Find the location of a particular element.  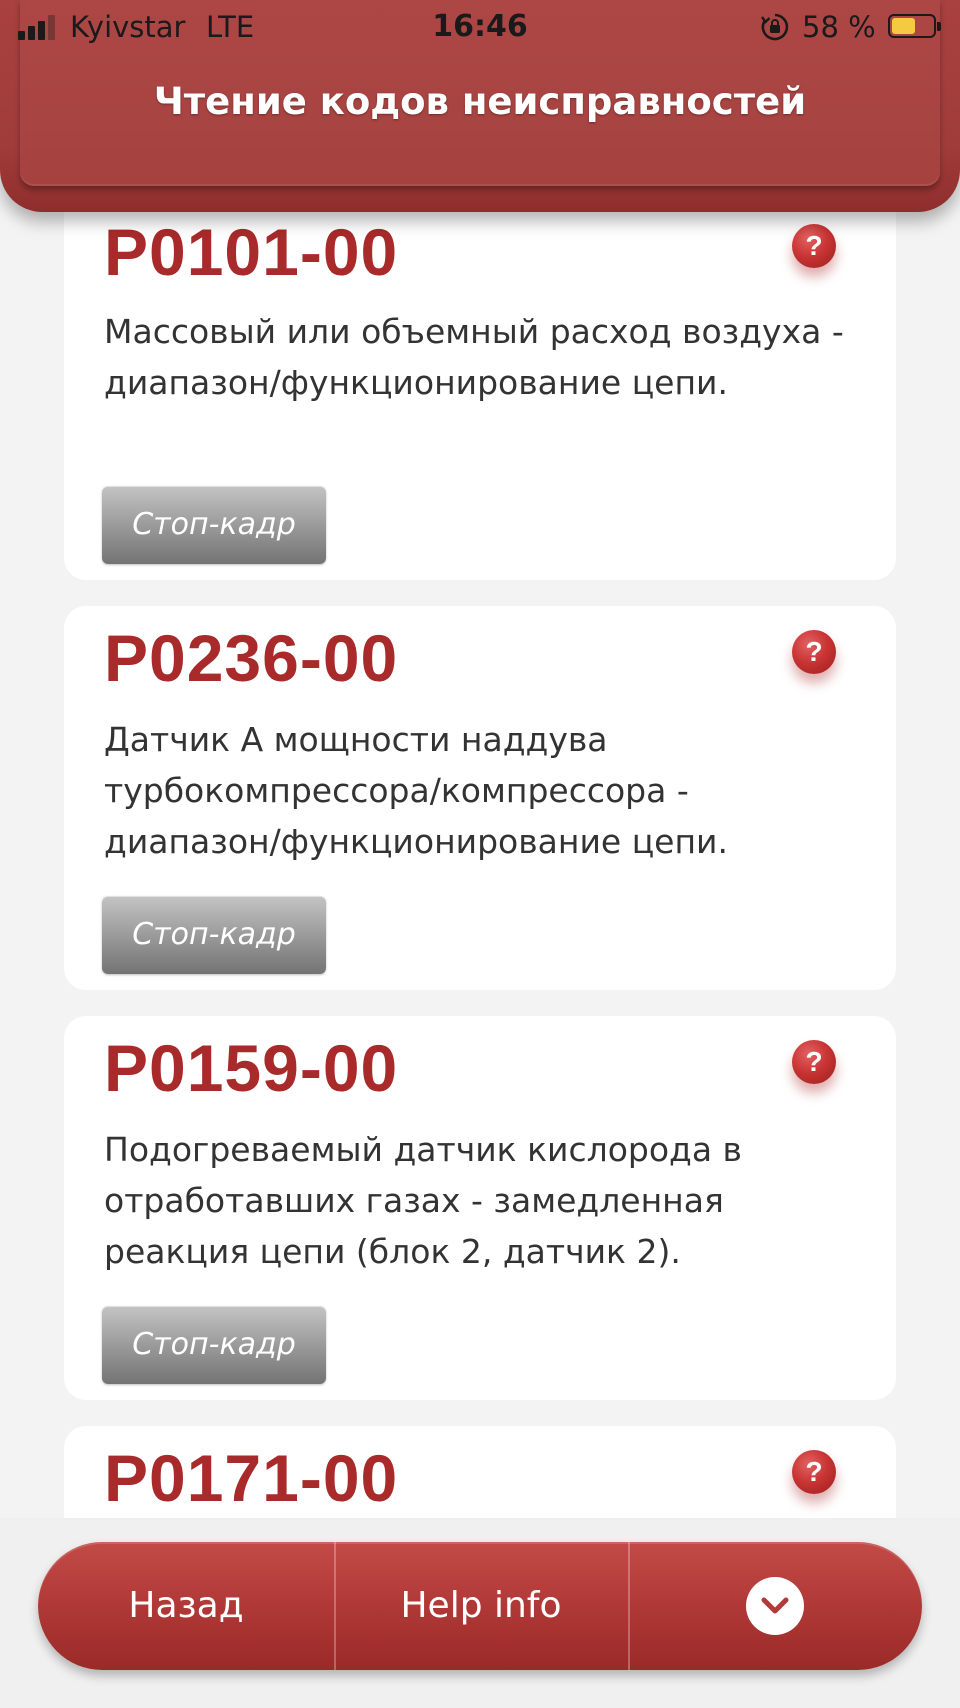

expand-menu-button is located at coordinates (775, 1606).